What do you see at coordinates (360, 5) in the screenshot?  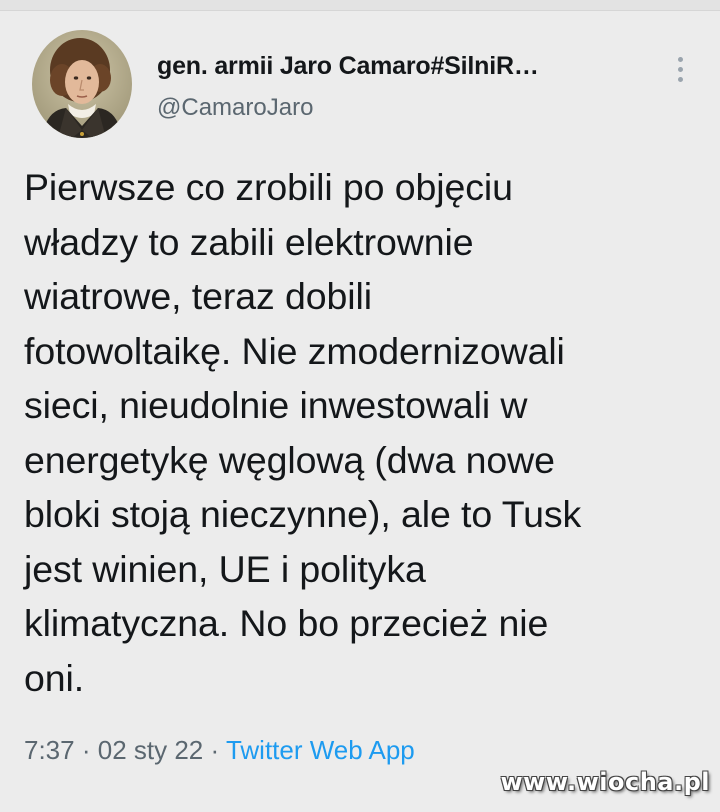 I see `top-divider` at bounding box center [360, 5].